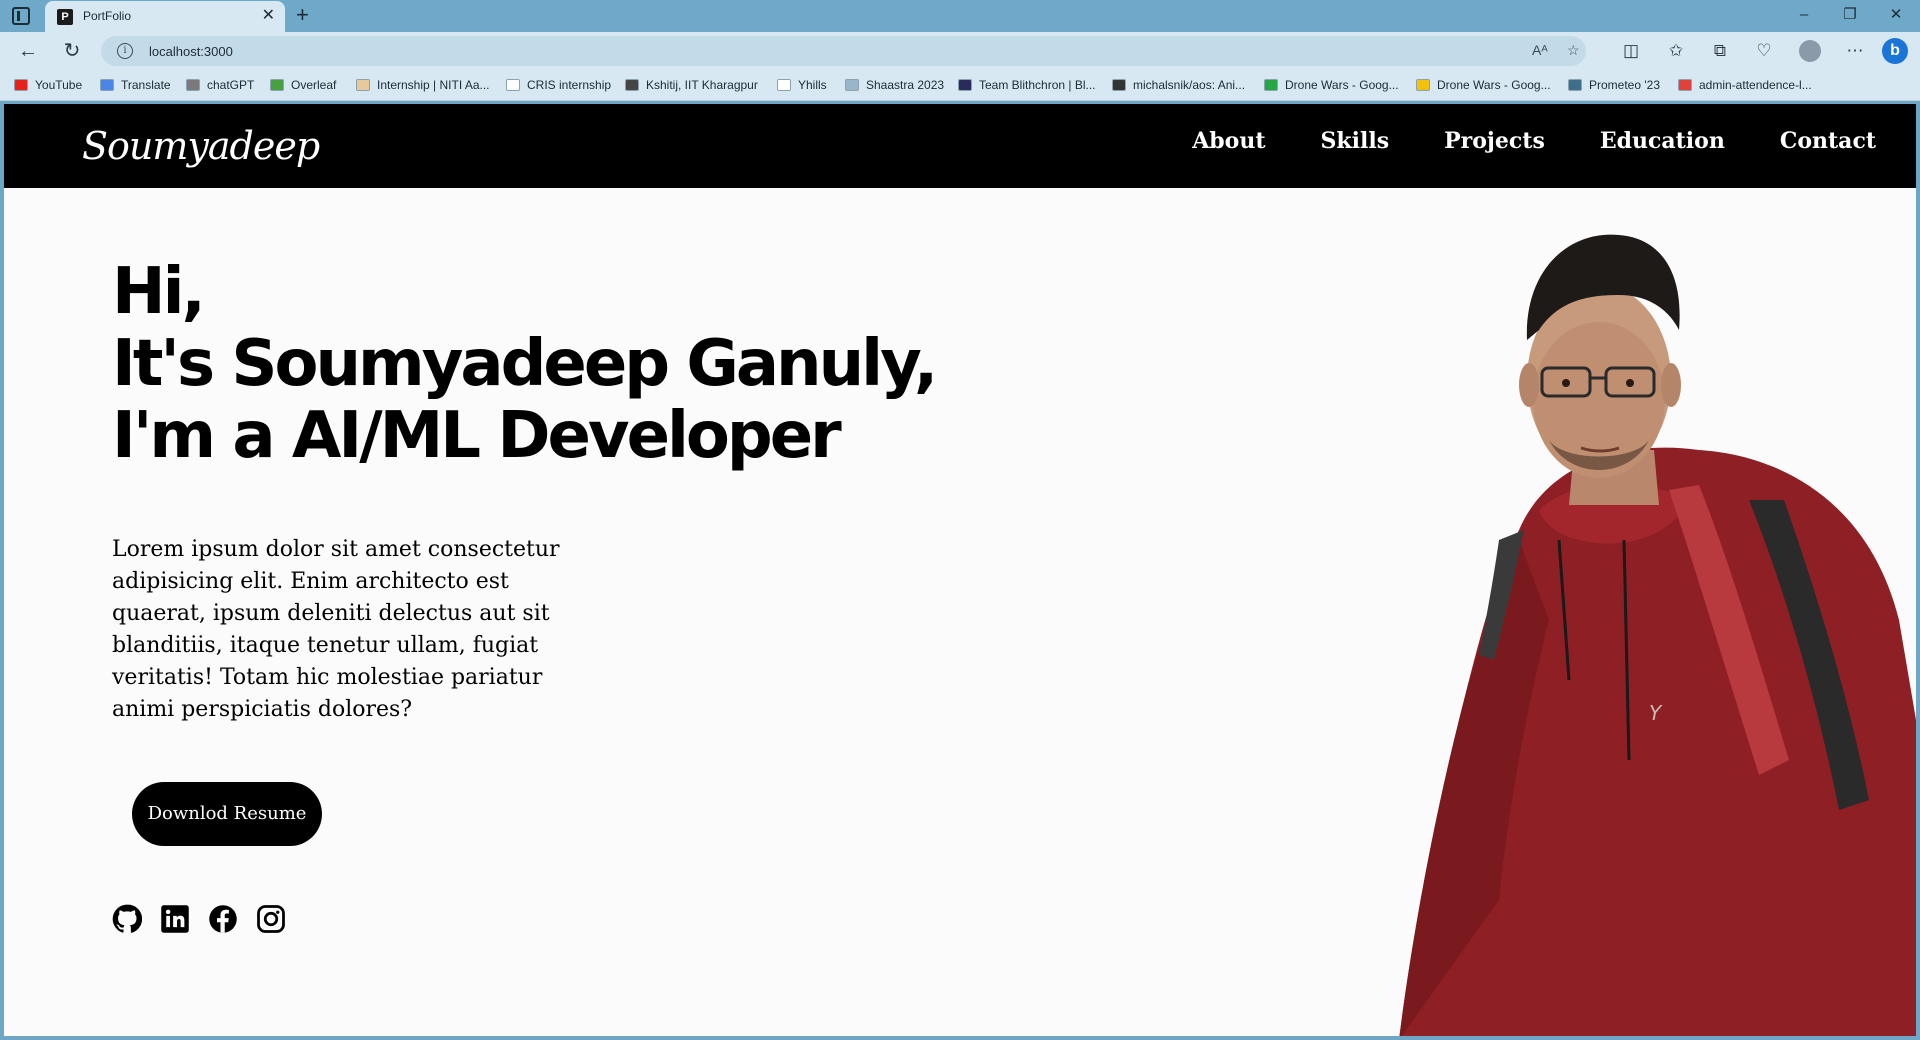 The height and width of the screenshot is (1040, 1920). I want to click on favorites-icon: ✩, so click(1676, 51).